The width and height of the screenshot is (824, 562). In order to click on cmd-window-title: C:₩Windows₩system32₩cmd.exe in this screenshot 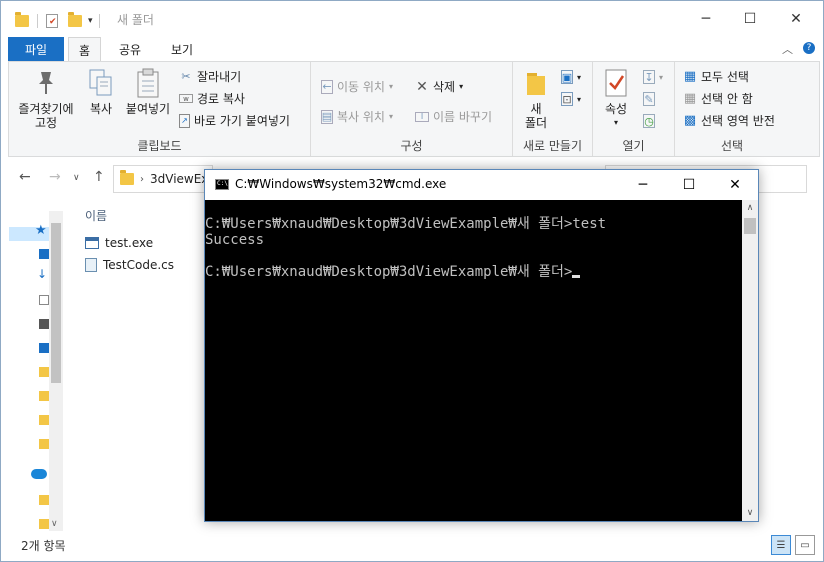, I will do `click(341, 184)`.